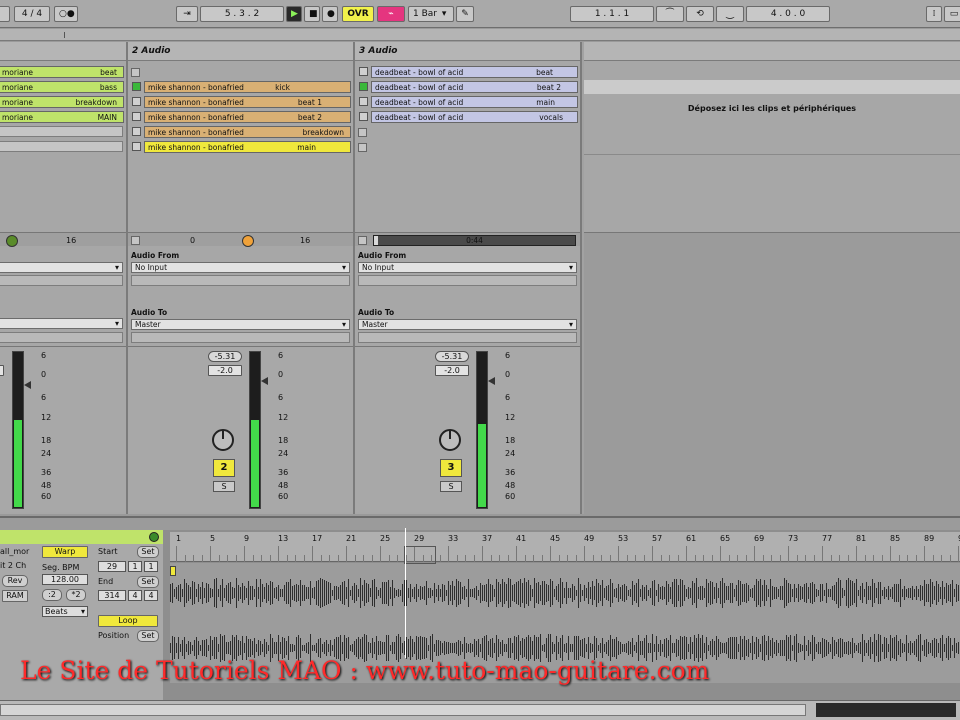 Image resolution: width=960 pixels, height=720 pixels. Describe the element at coordinates (63, 51) in the screenshot. I see `track-1-header` at that location.